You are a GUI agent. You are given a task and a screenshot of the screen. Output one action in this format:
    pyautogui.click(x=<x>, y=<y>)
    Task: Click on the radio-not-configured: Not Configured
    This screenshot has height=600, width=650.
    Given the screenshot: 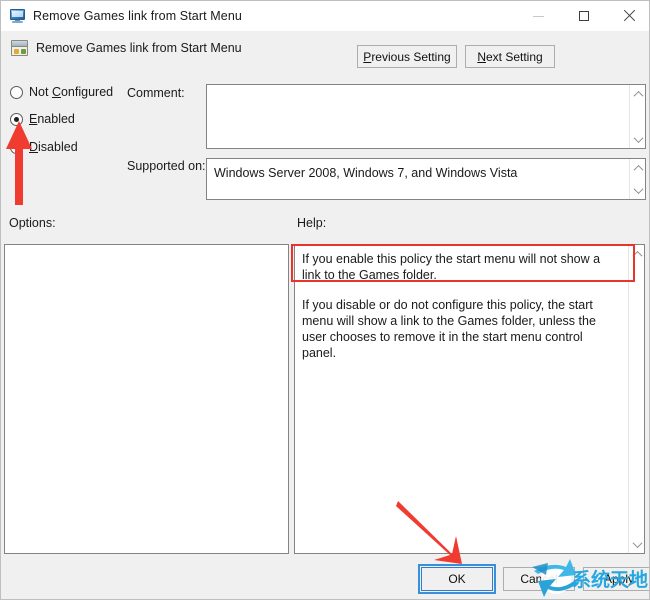 What is the action you would take?
    pyautogui.click(x=61, y=92)
    